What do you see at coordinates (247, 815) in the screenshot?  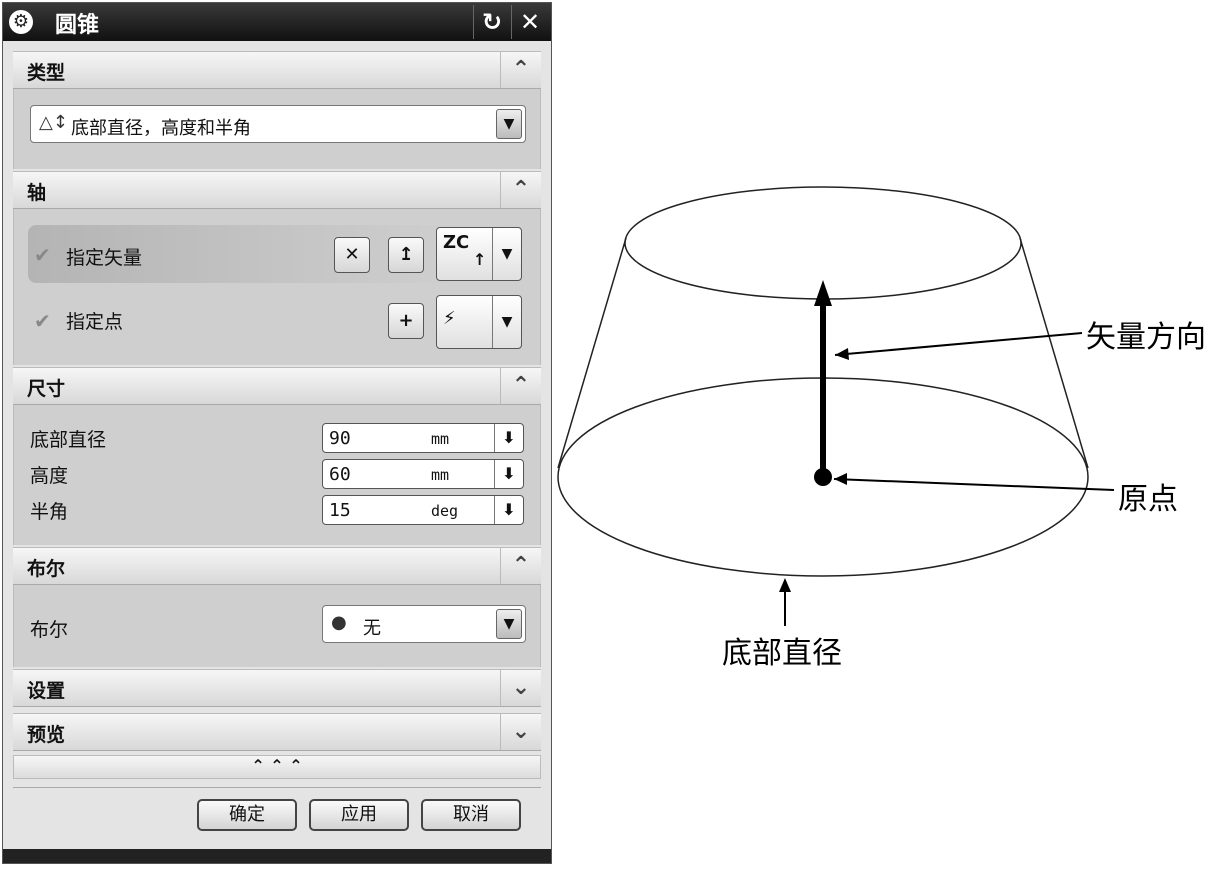 I see `ok-button: 确定` at bounding box center [247, 815].